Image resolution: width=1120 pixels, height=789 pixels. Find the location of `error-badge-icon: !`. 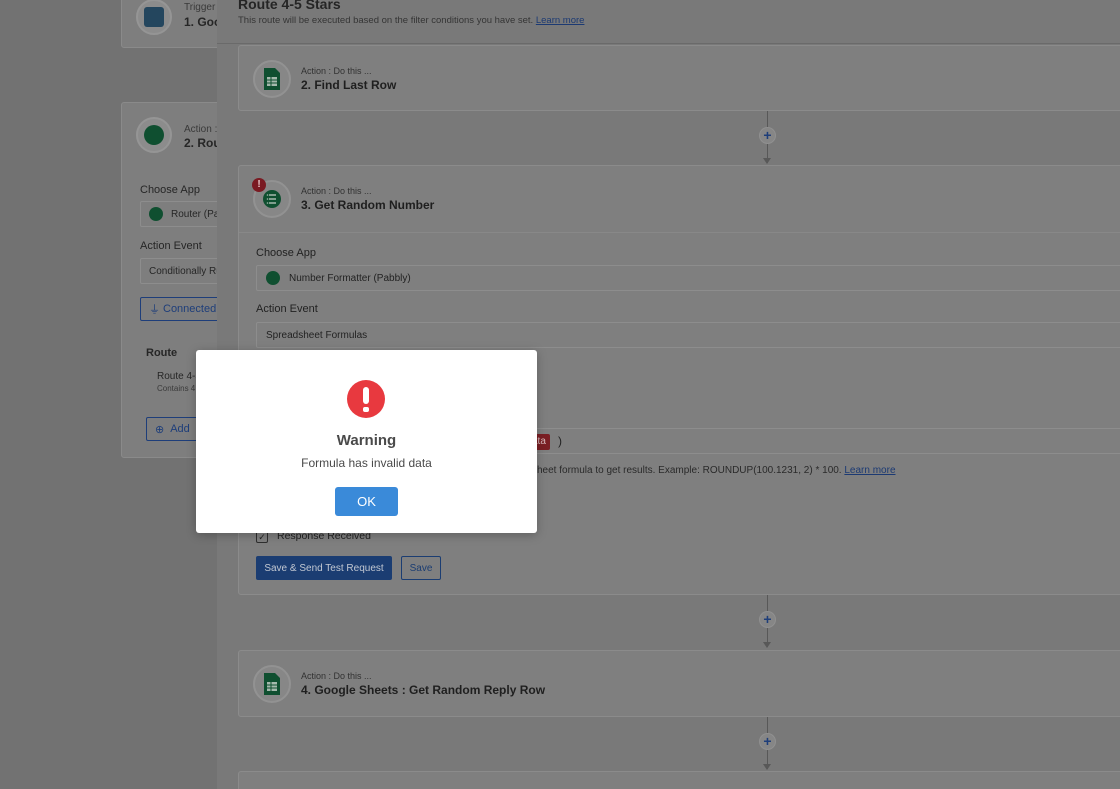

error-badge-icon: ! is located at coordinates (259, 185).